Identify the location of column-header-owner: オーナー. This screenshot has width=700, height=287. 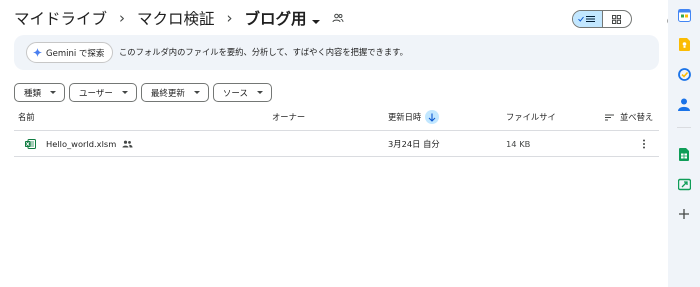
(288, 117).